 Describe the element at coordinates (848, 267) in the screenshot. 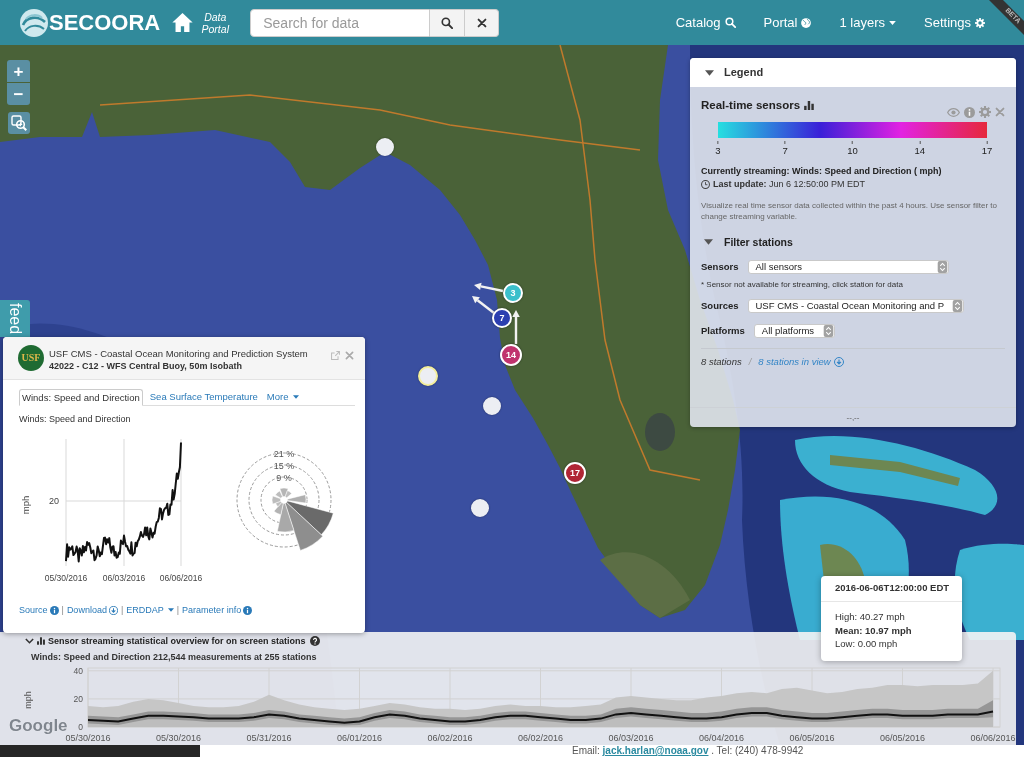

I see `dropdown-select: All sensors` at that location.